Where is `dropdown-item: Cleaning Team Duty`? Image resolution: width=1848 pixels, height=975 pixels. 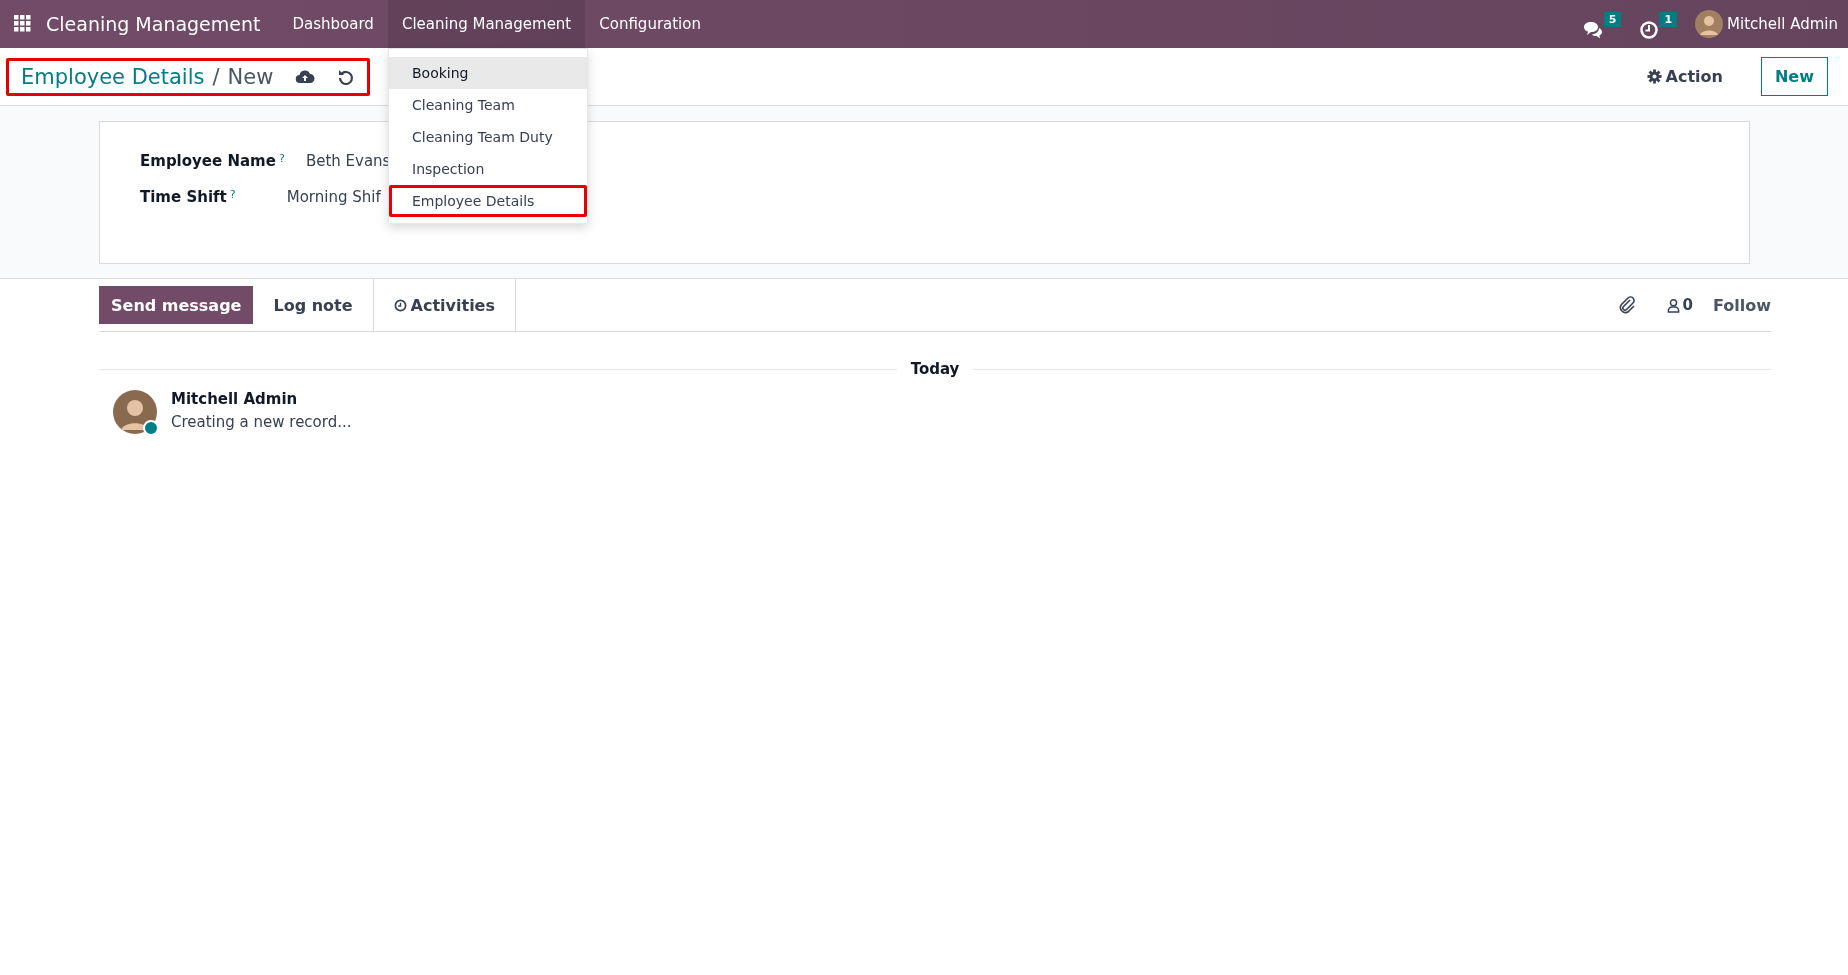 dropdown-item: Cleaning Team Duty is located at coordinates (488, 137).